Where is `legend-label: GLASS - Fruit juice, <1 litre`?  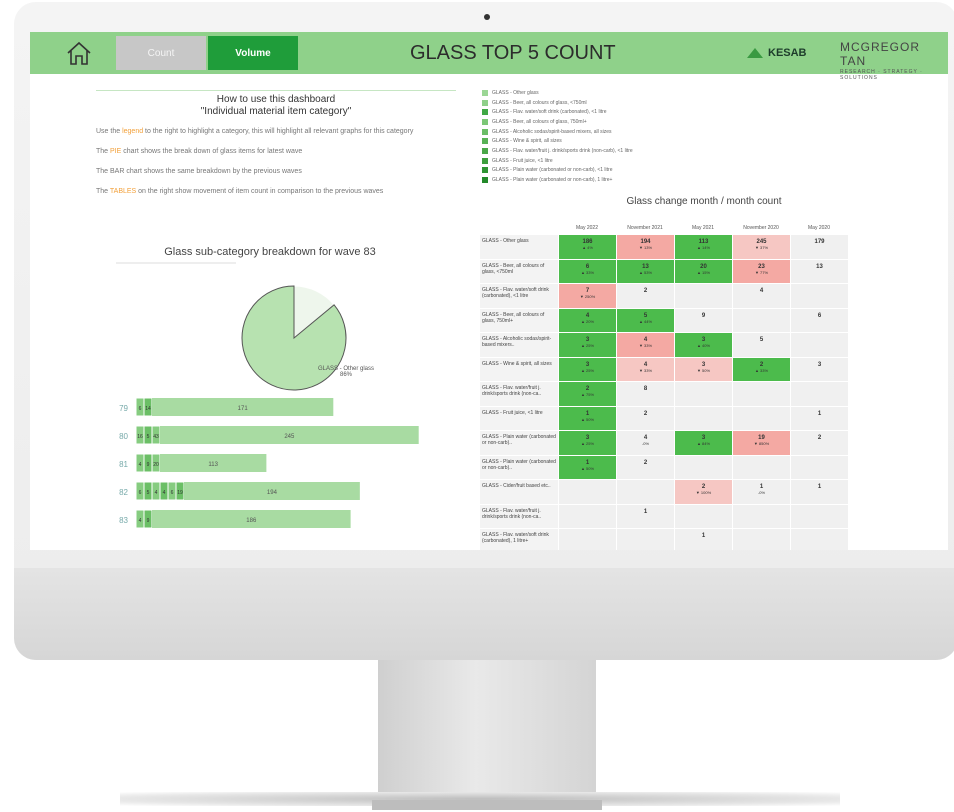 legend-label: GLASS - Fruit juice, <1 litre is located at coordinates (522, 160).